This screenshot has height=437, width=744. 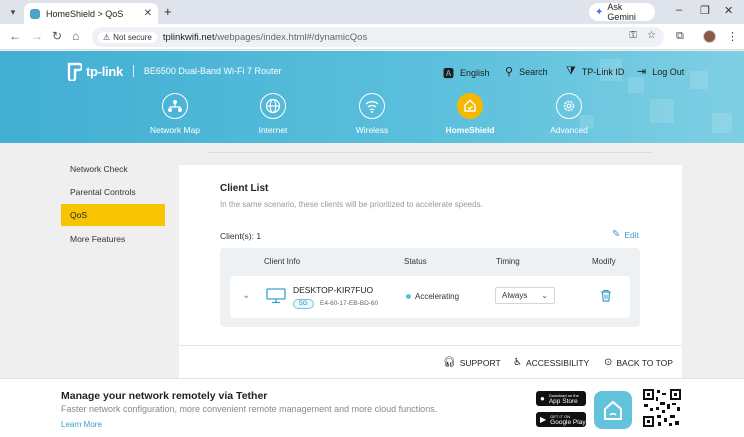 I want to click on sidebar-item-label: QoS, so click(x=79, y=215).